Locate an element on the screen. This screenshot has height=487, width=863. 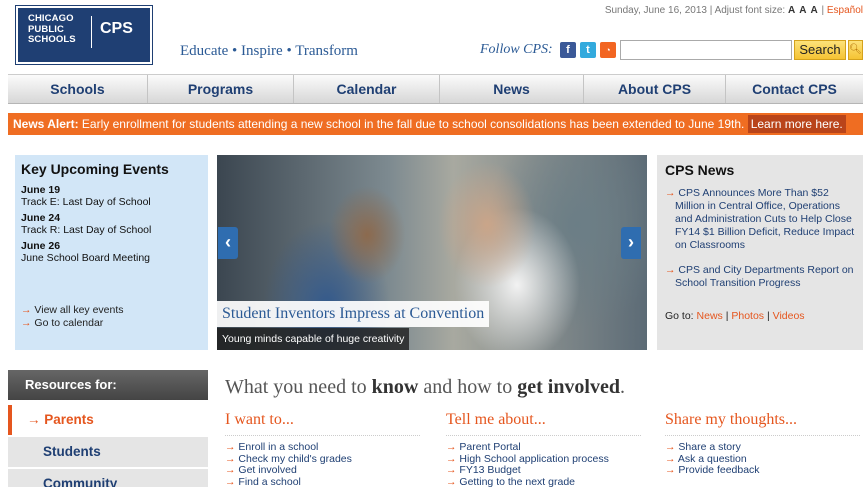
event-date: June 24 is located at coordinates (41, 218).